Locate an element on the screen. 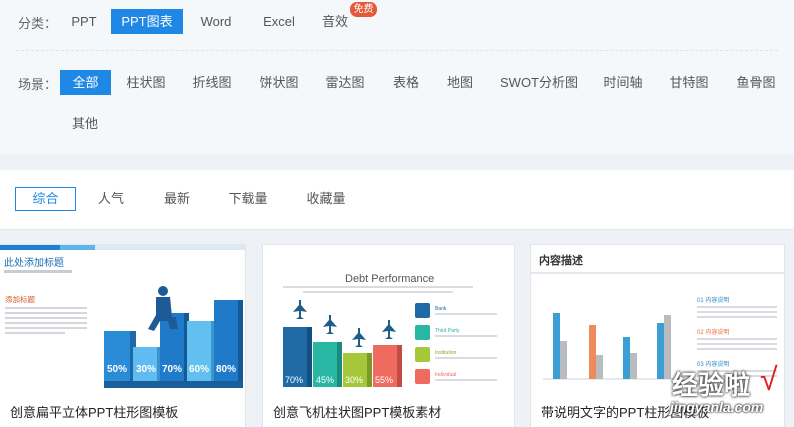  card-title: 创意飞机柱状图PPT模板素材 is located at coordinates (357, 411).